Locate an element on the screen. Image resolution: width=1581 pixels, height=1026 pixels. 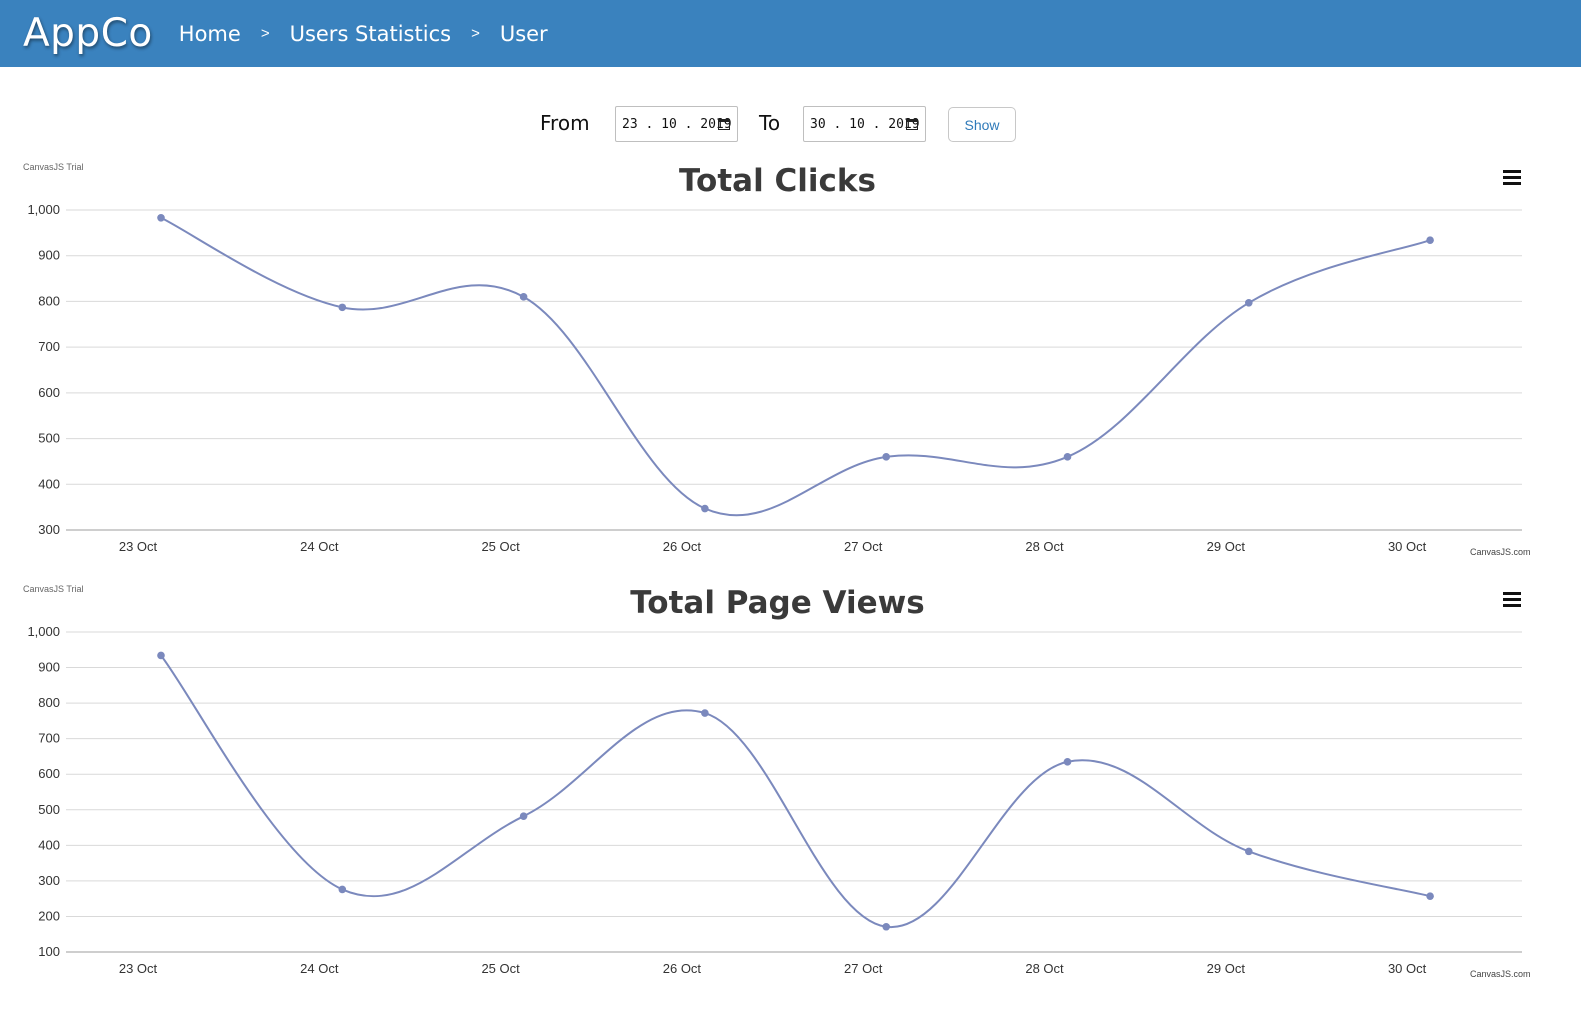
to-date-input: 30 . 10 . 2019 is located at coordinates (864, 124).